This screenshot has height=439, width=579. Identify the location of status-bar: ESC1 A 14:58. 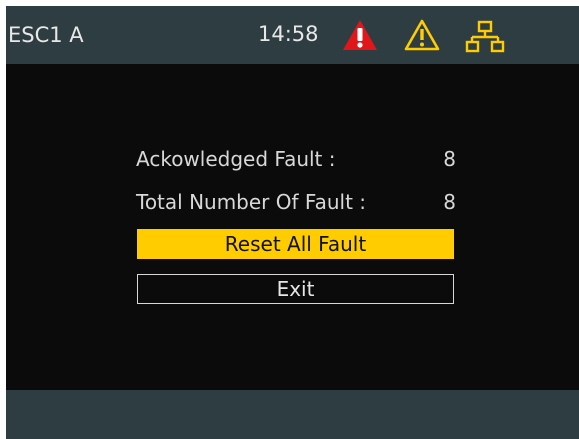
(292, 35).